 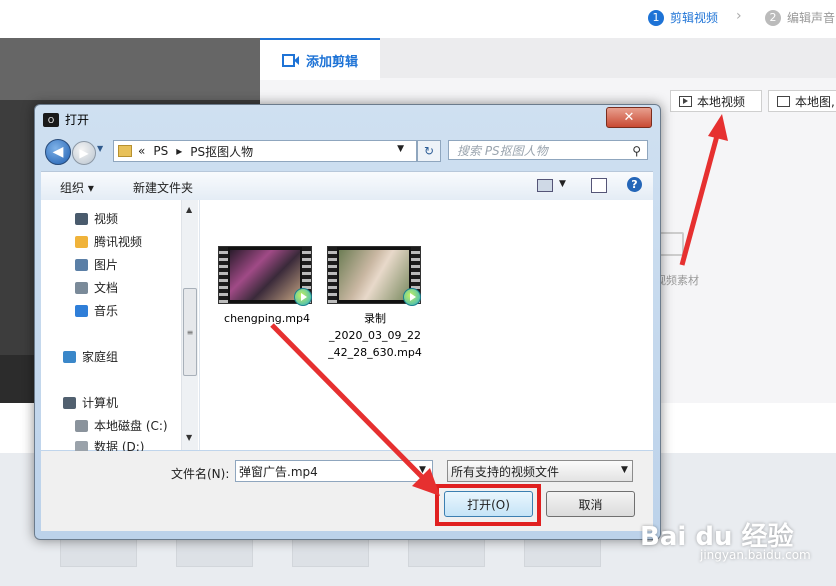 I want to click on watermark-url: jingyan.baidu.com, so click(x=755, y=555).